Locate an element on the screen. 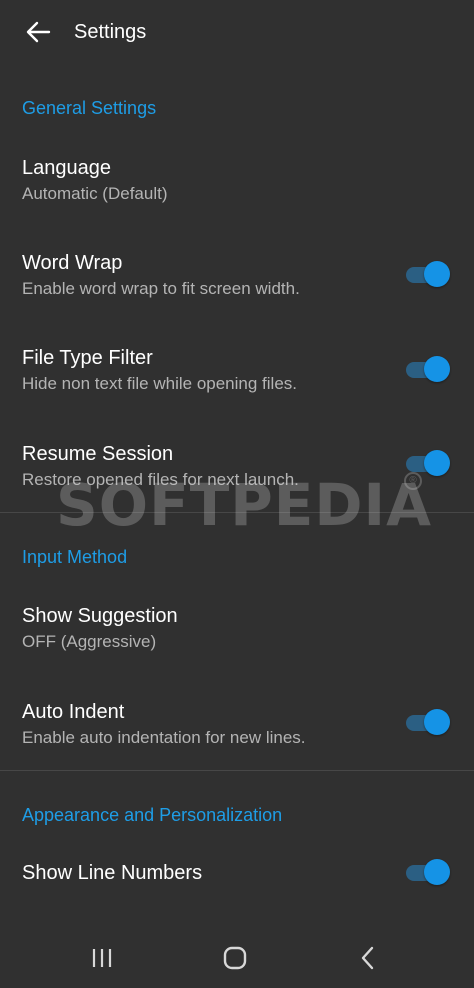 This screenshot has width=474, height=988. file-type-filter-switch is located at coordinates (427, 369).